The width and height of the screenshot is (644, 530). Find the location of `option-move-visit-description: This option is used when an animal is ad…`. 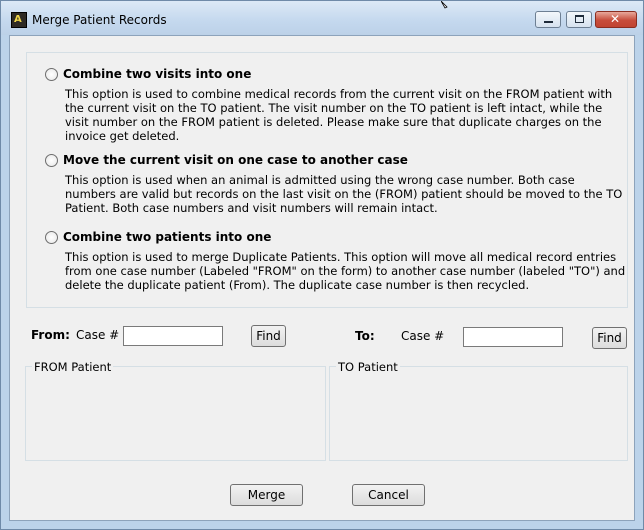

option-move-visit-description: This option is used when an animal is ad… is located at coordinates (344, 194).